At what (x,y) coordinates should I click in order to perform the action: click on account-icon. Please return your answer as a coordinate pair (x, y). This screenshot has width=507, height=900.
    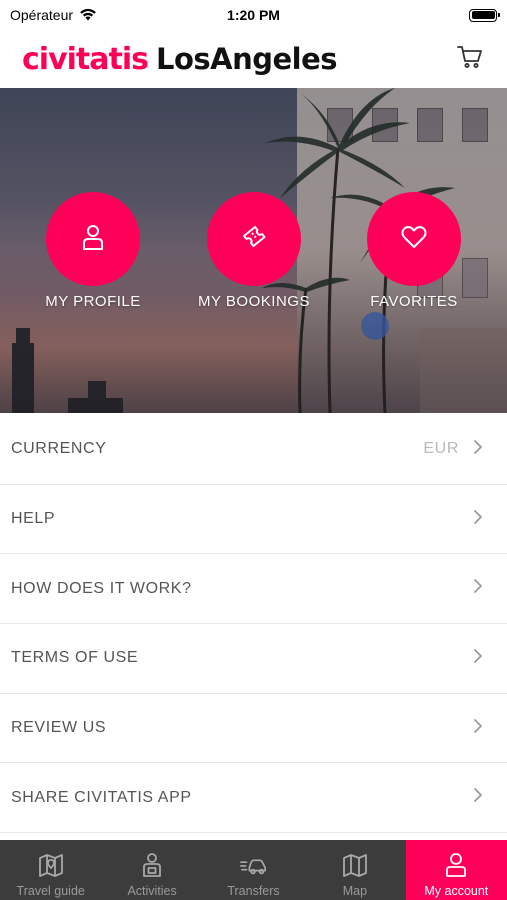
    Looking at the image, I should click on (456, 865).